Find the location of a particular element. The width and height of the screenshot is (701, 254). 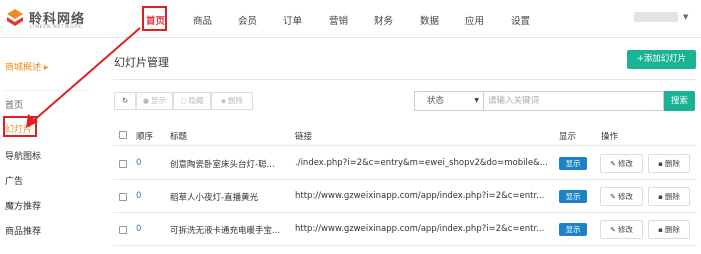

brand-subtitle: LINKEN NETWORK is located at coordinates (56, 27).